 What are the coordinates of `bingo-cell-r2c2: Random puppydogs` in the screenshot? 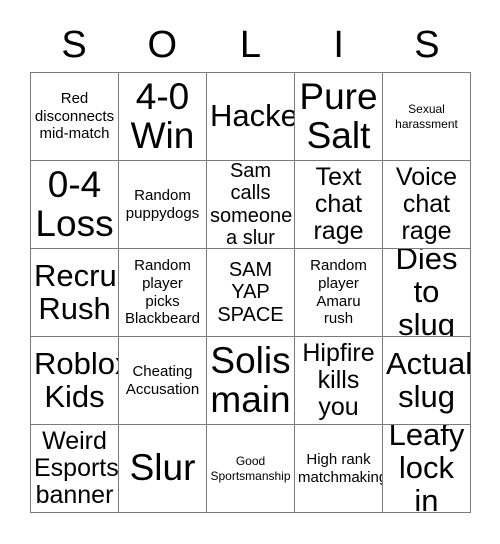 It's located at (163, 205).